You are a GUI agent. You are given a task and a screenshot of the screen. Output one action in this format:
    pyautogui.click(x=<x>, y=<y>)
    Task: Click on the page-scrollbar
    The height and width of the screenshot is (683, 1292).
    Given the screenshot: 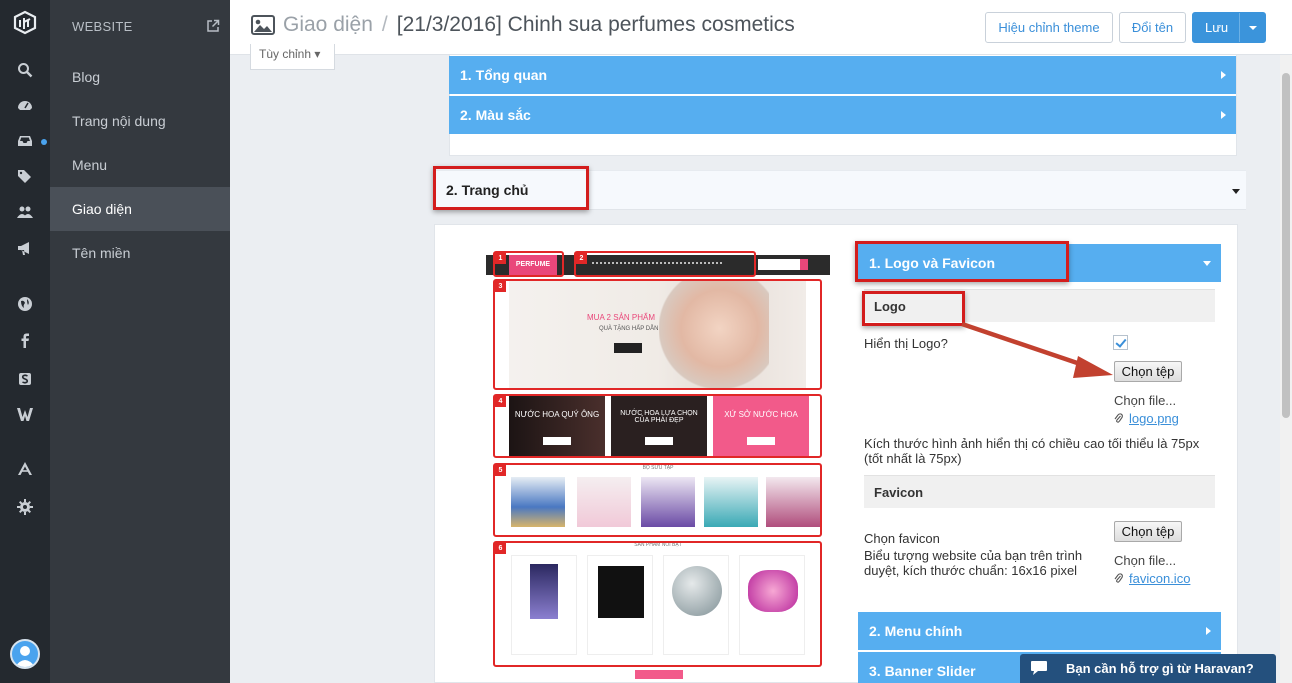 What is the action you would take?
    pyautogui.click(x=1286, y=369)
    